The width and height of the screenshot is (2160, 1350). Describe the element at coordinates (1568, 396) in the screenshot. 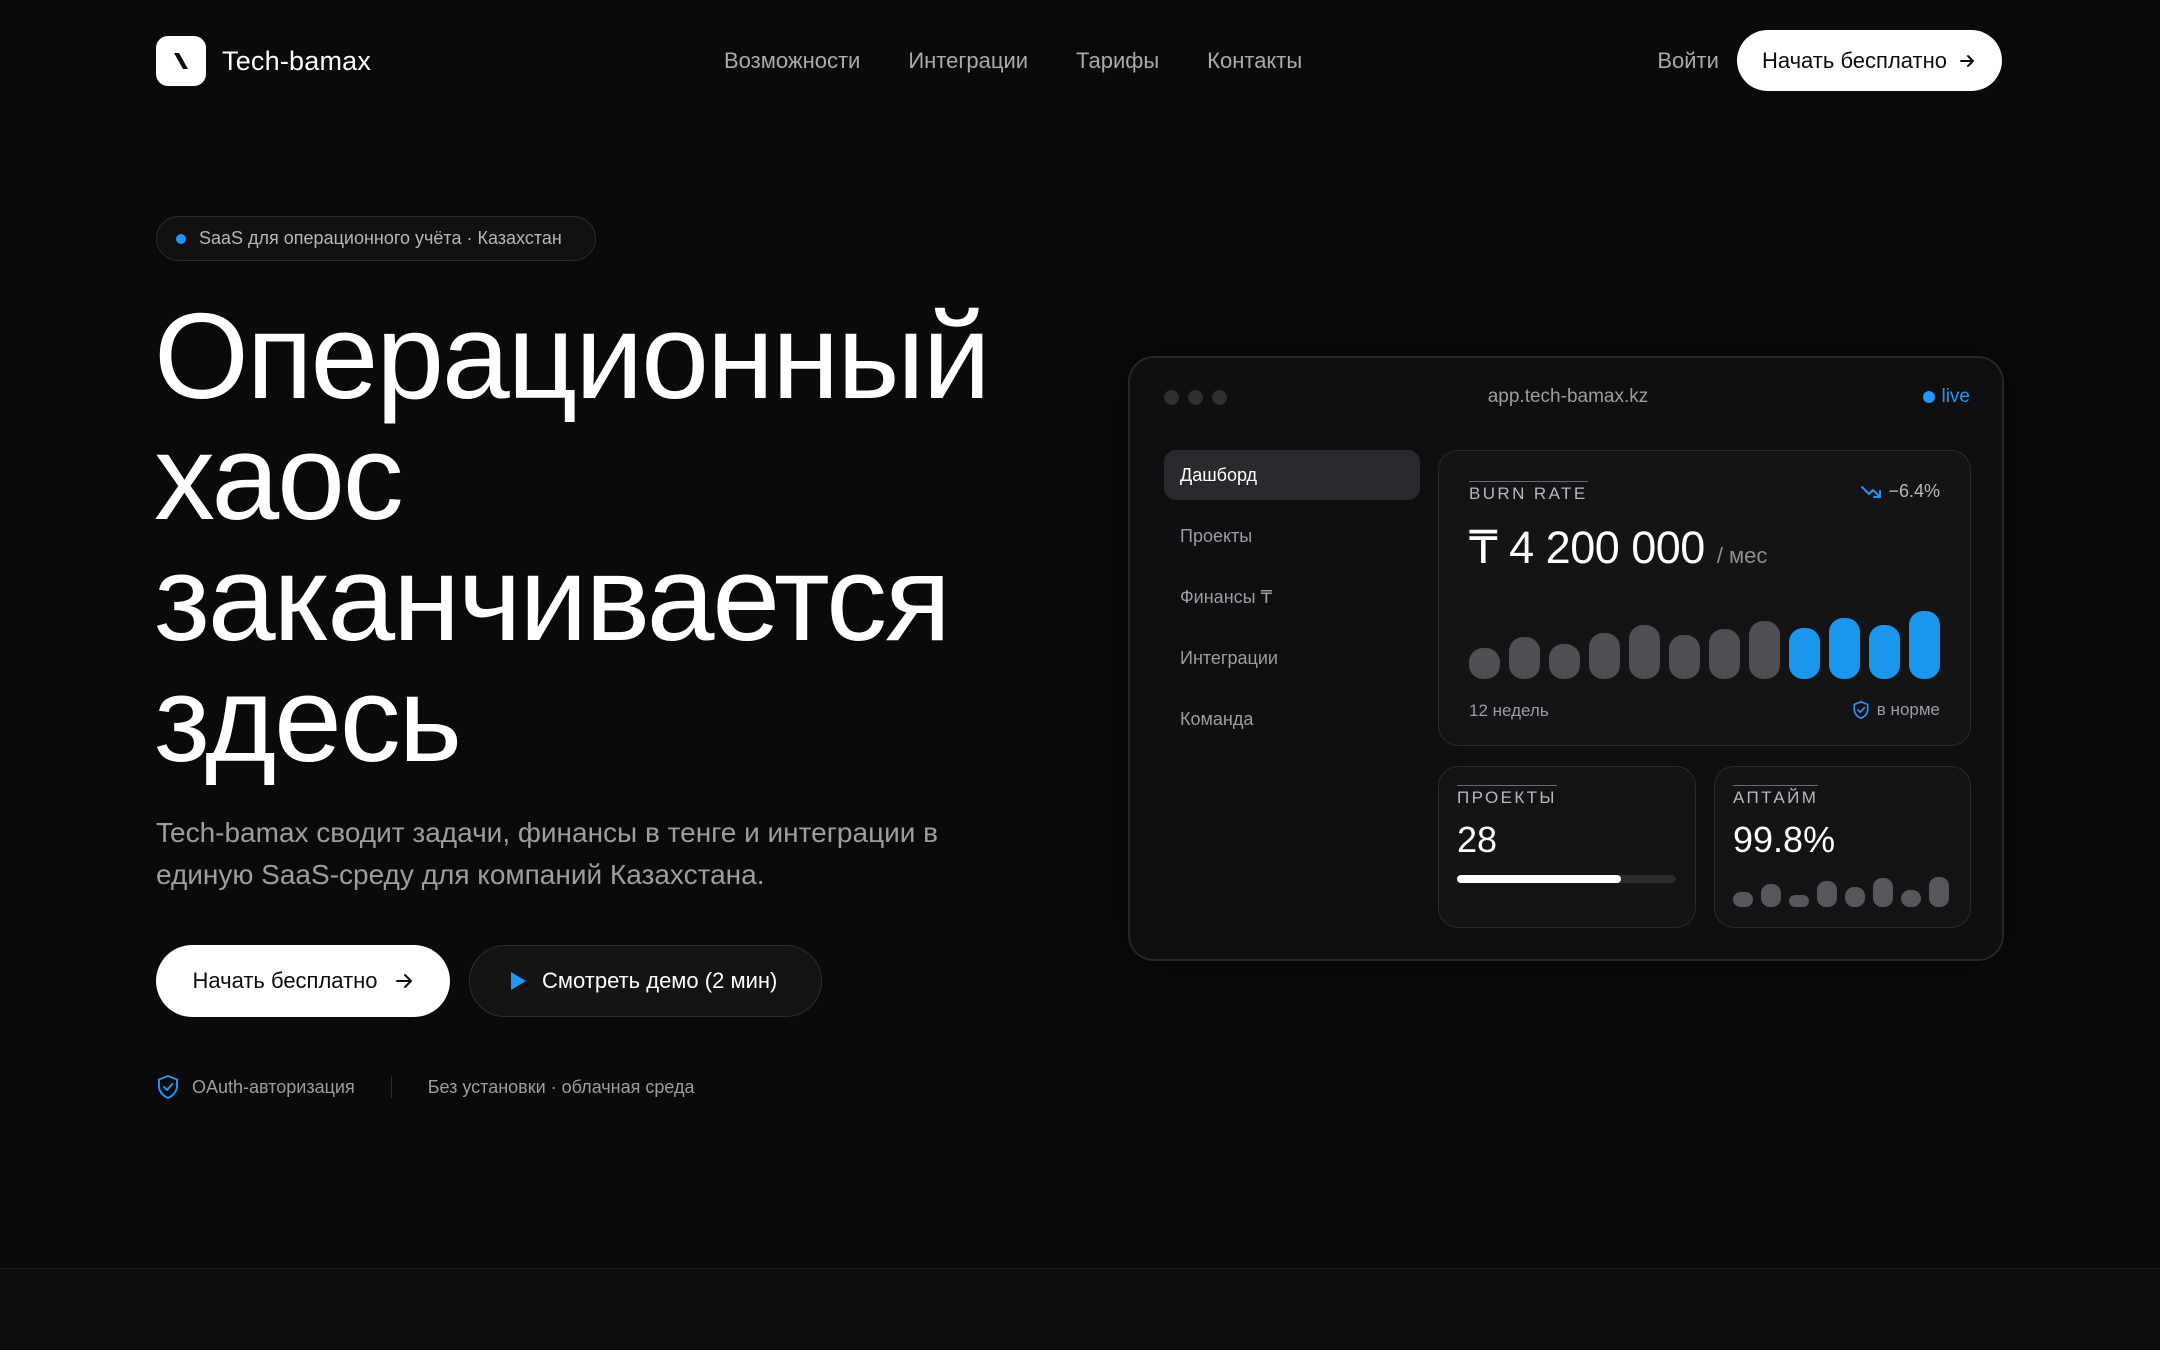

I see `preview-url: app.tech-bamax.kz` at that location.